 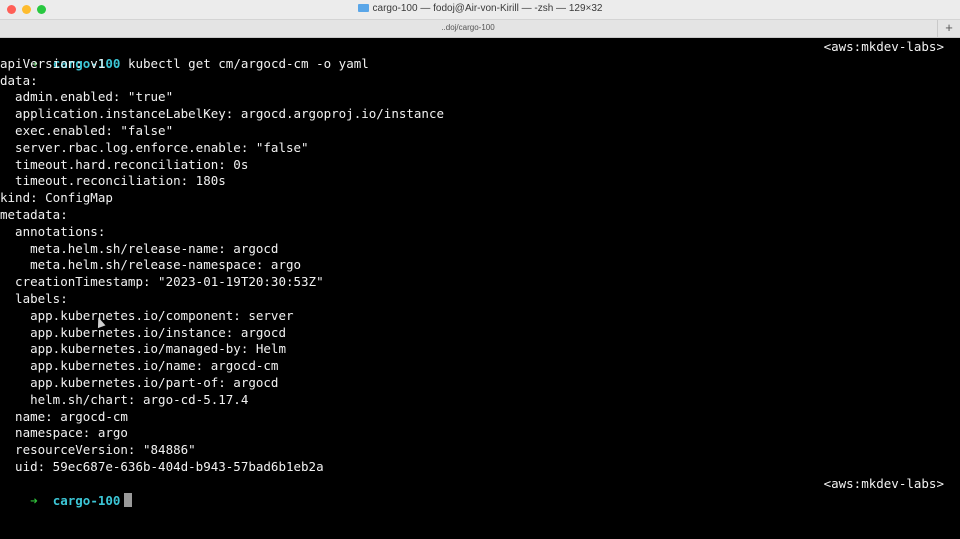 What do you see at coordinates (468, 27) in the screenshot?
I see `tab-active: ..doj/cargo-100` at bounding box center [468, 27].